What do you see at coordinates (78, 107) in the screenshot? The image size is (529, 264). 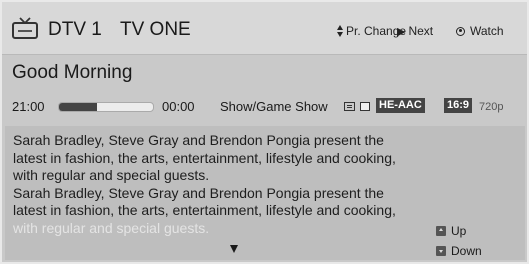 I see `progress-fill` at bounding box center [78, 107].